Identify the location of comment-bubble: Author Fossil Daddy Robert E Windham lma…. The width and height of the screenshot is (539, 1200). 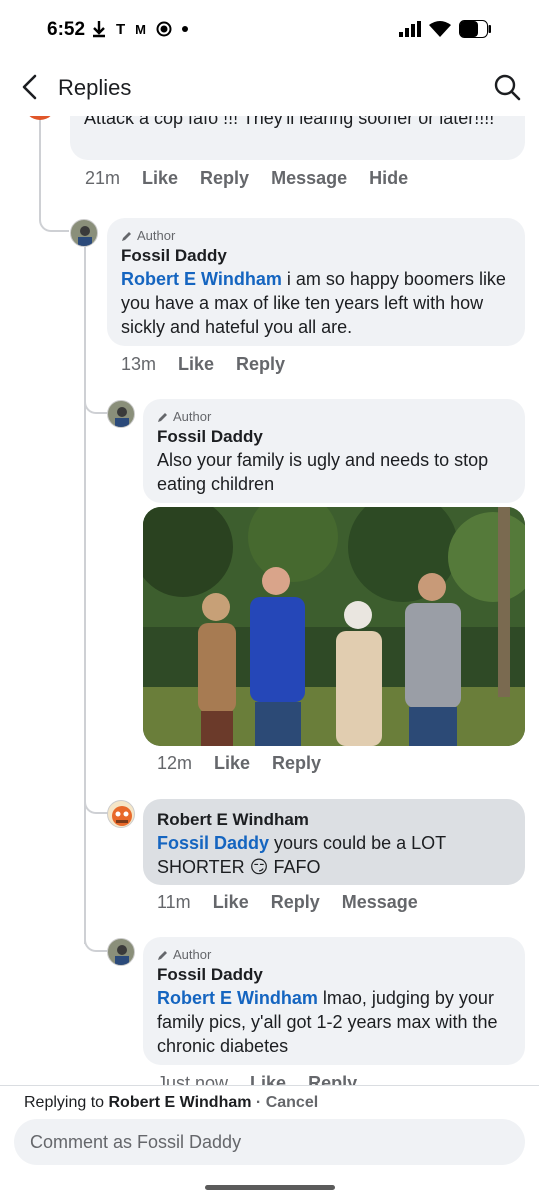
(334, 1001).